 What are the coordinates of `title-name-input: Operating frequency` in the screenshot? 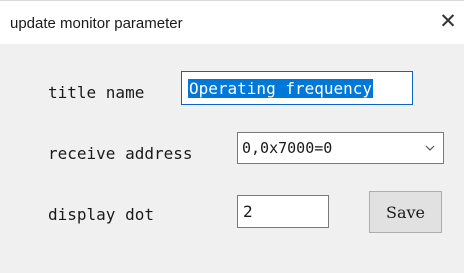 It's located at (297, 88).